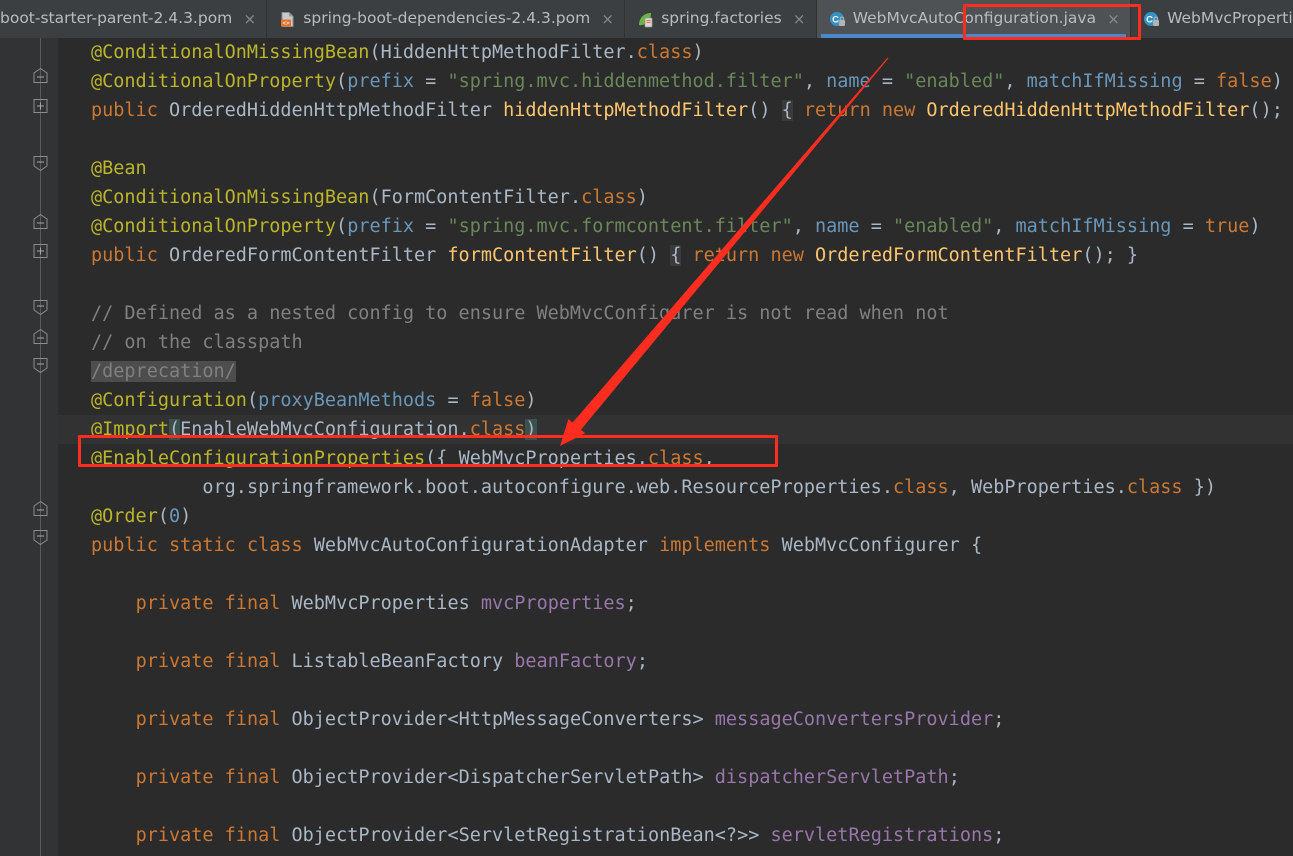  What do you see at coordinates (675, 371) in the screenshot?
I see `code-line: /deprecation/` at bounding box center [675, 371].